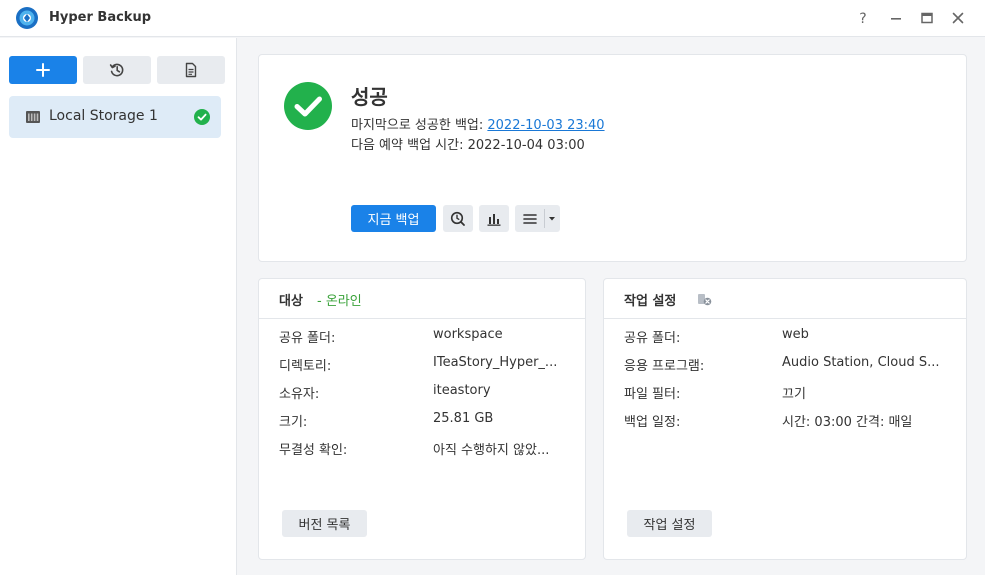 Image resolution: width=985 pixels, height=575 pixels. I want to click on app-title: Hyper Backup, so click(100, 17).